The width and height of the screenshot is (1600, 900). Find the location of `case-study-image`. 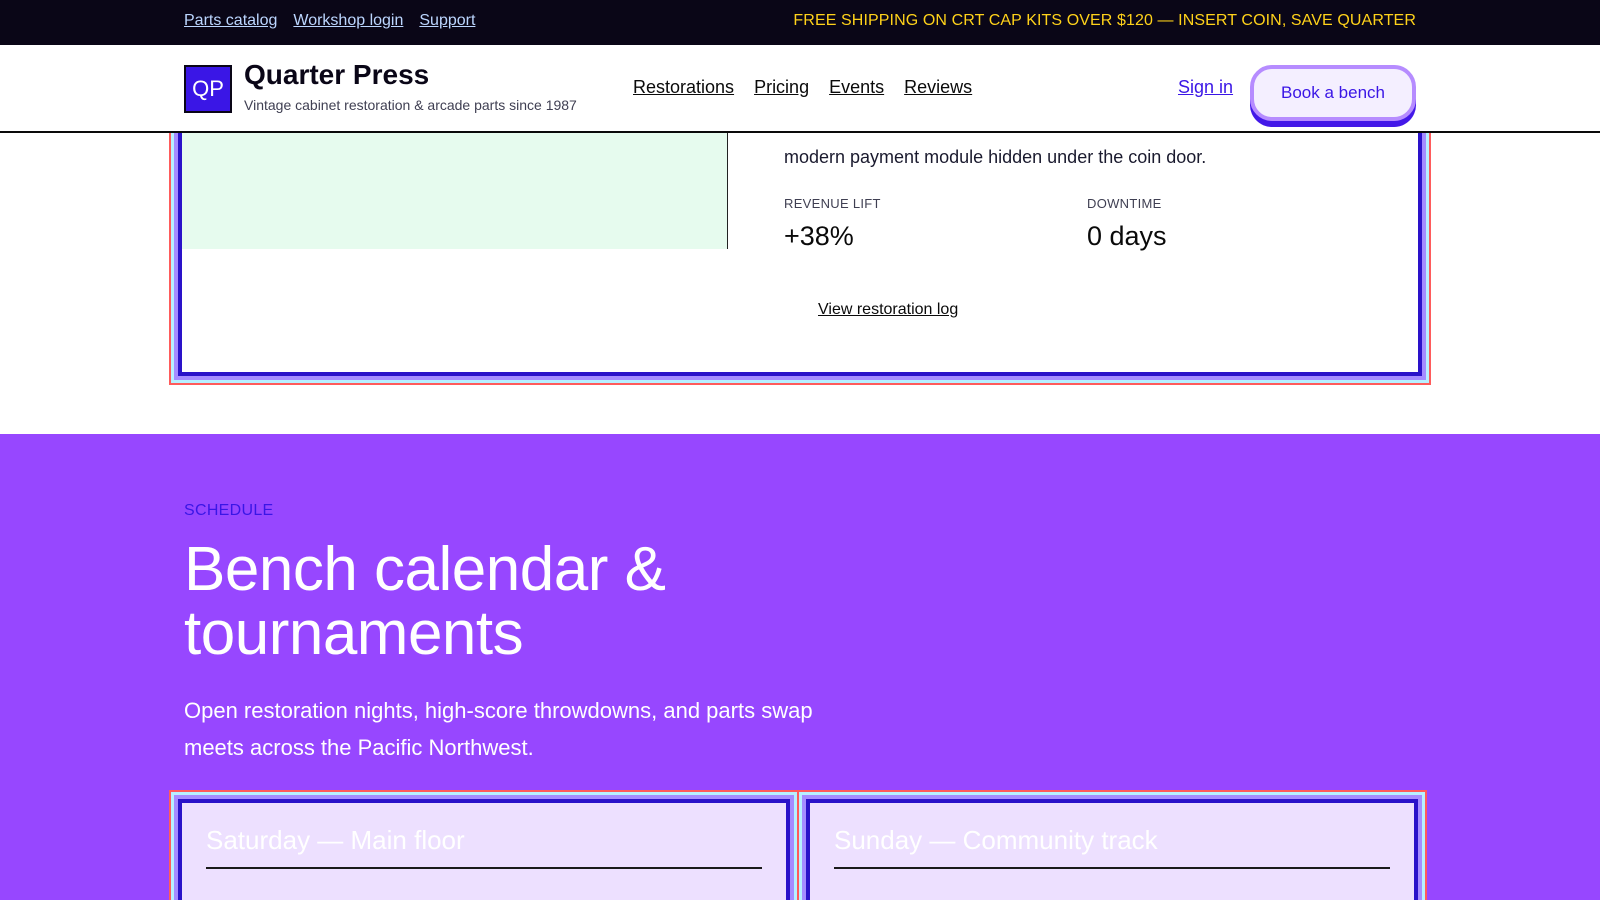

case-study-image is located at coordinates (455, 186).